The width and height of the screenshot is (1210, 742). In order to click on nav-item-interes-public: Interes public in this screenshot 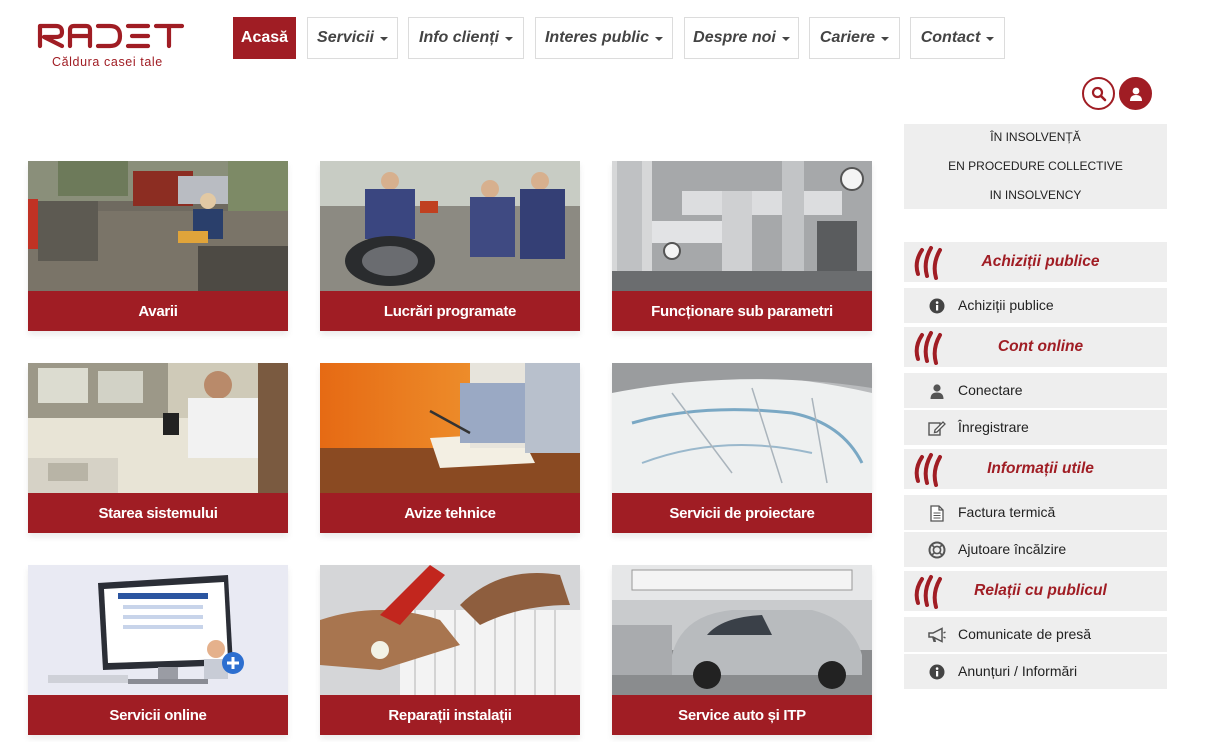, I will do `click(604, 38)`.